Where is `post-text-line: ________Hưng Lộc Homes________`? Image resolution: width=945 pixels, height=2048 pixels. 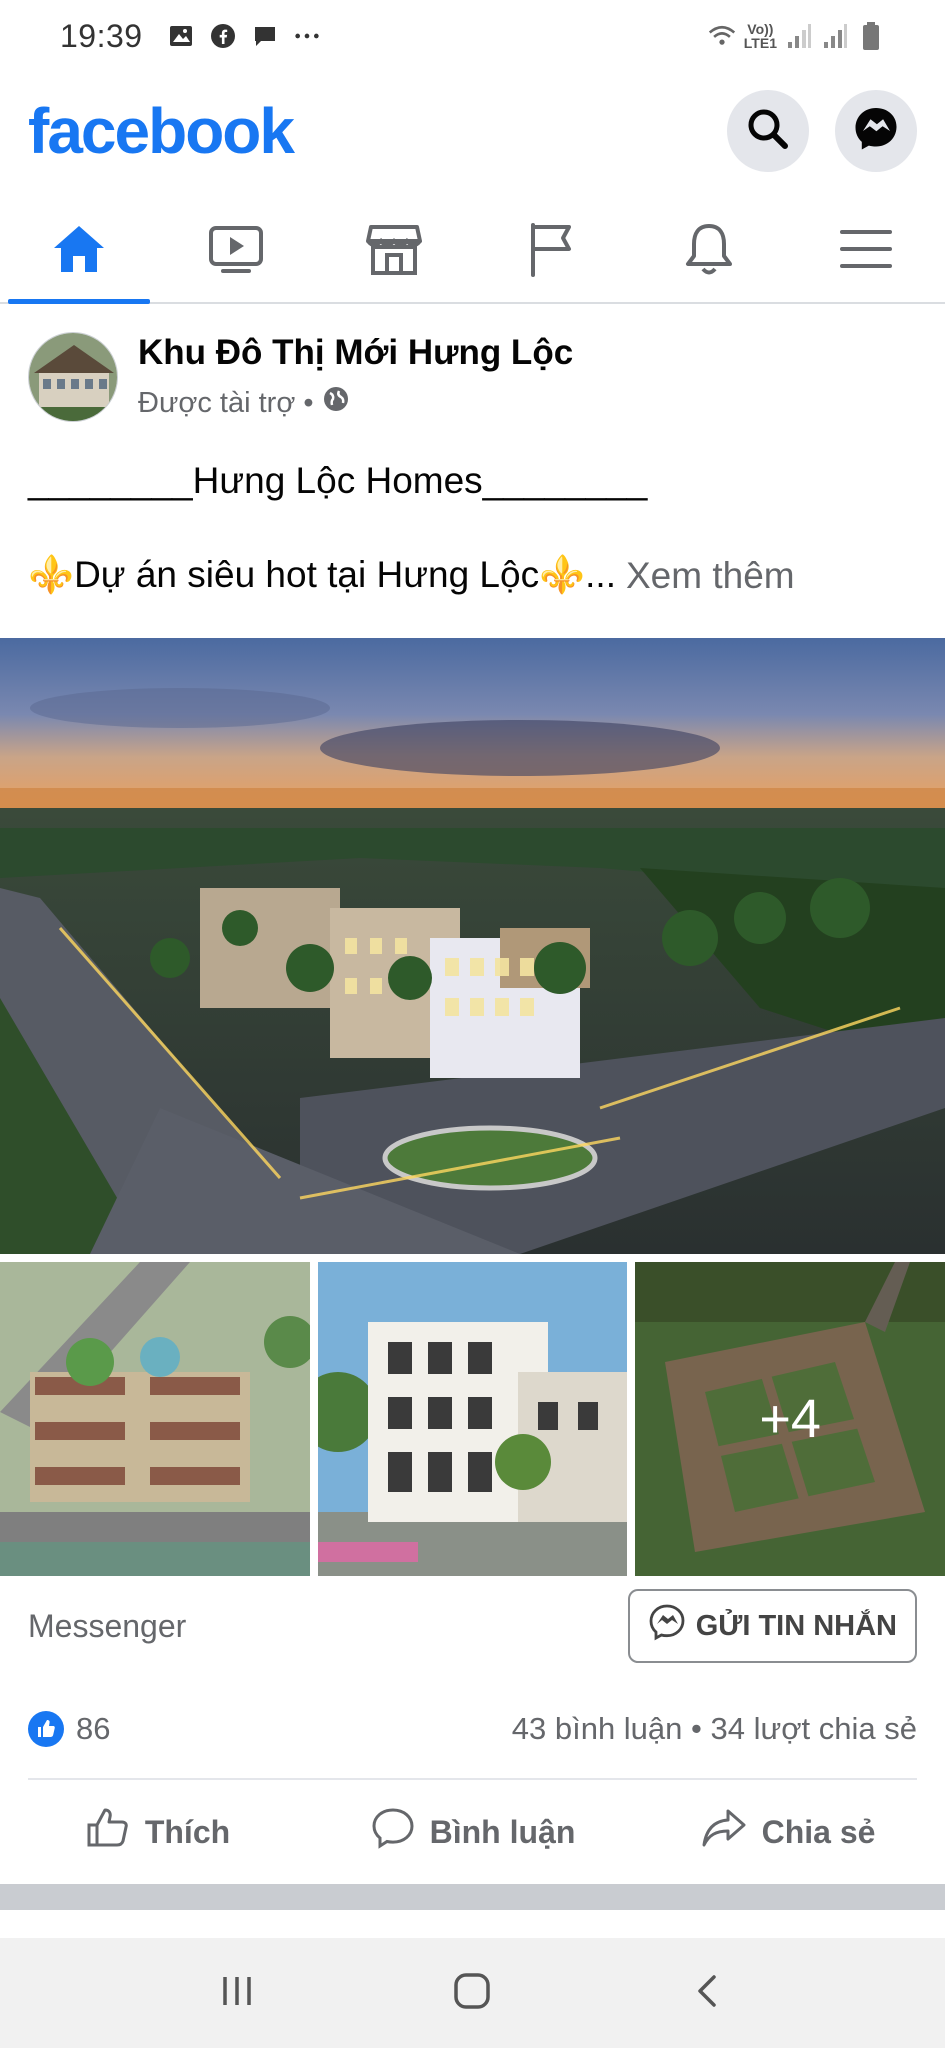
post-text-line: ________Hưng Lộc Homes________ is located at coordinates (338, 480).